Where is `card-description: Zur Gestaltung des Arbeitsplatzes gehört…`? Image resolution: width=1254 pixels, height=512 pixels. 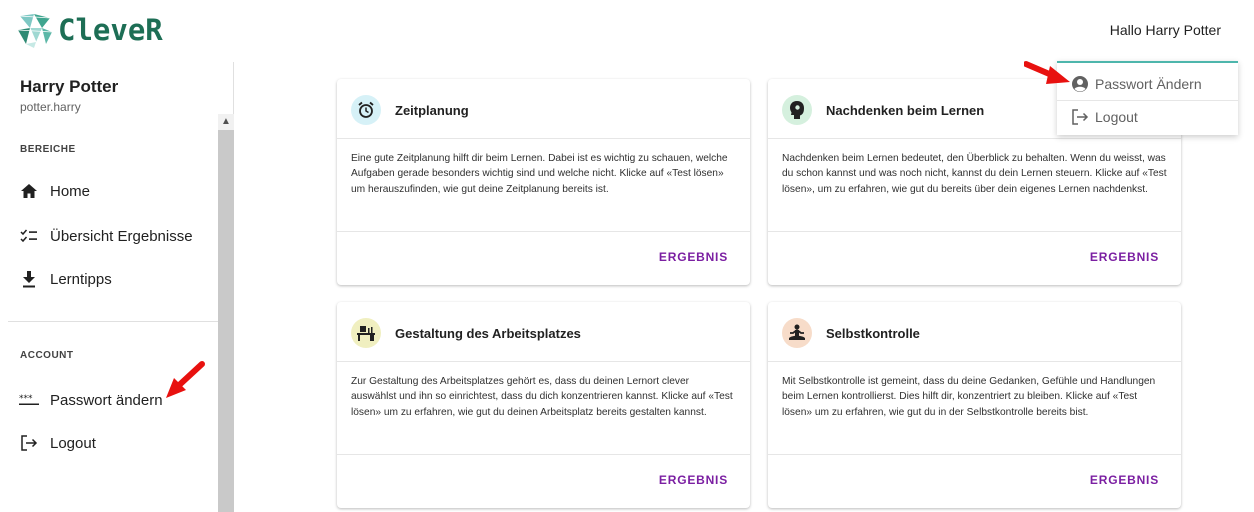
card-description: Zur Gestaltung des Arbeitsplatzes gehört… is located at coordinates (542, 397).